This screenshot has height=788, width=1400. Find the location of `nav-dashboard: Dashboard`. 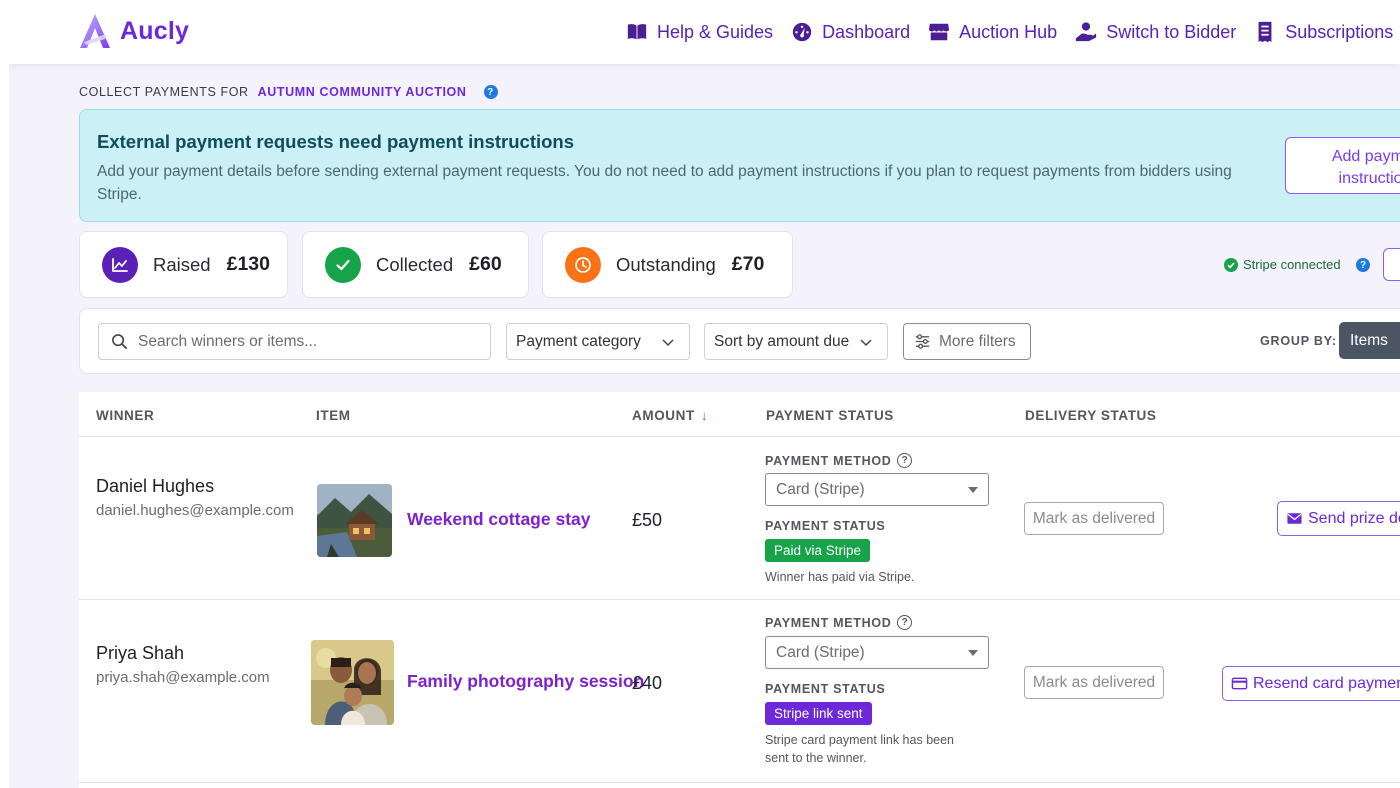

nav-dashboard: Dashboard is located at coordinates (850, 32).